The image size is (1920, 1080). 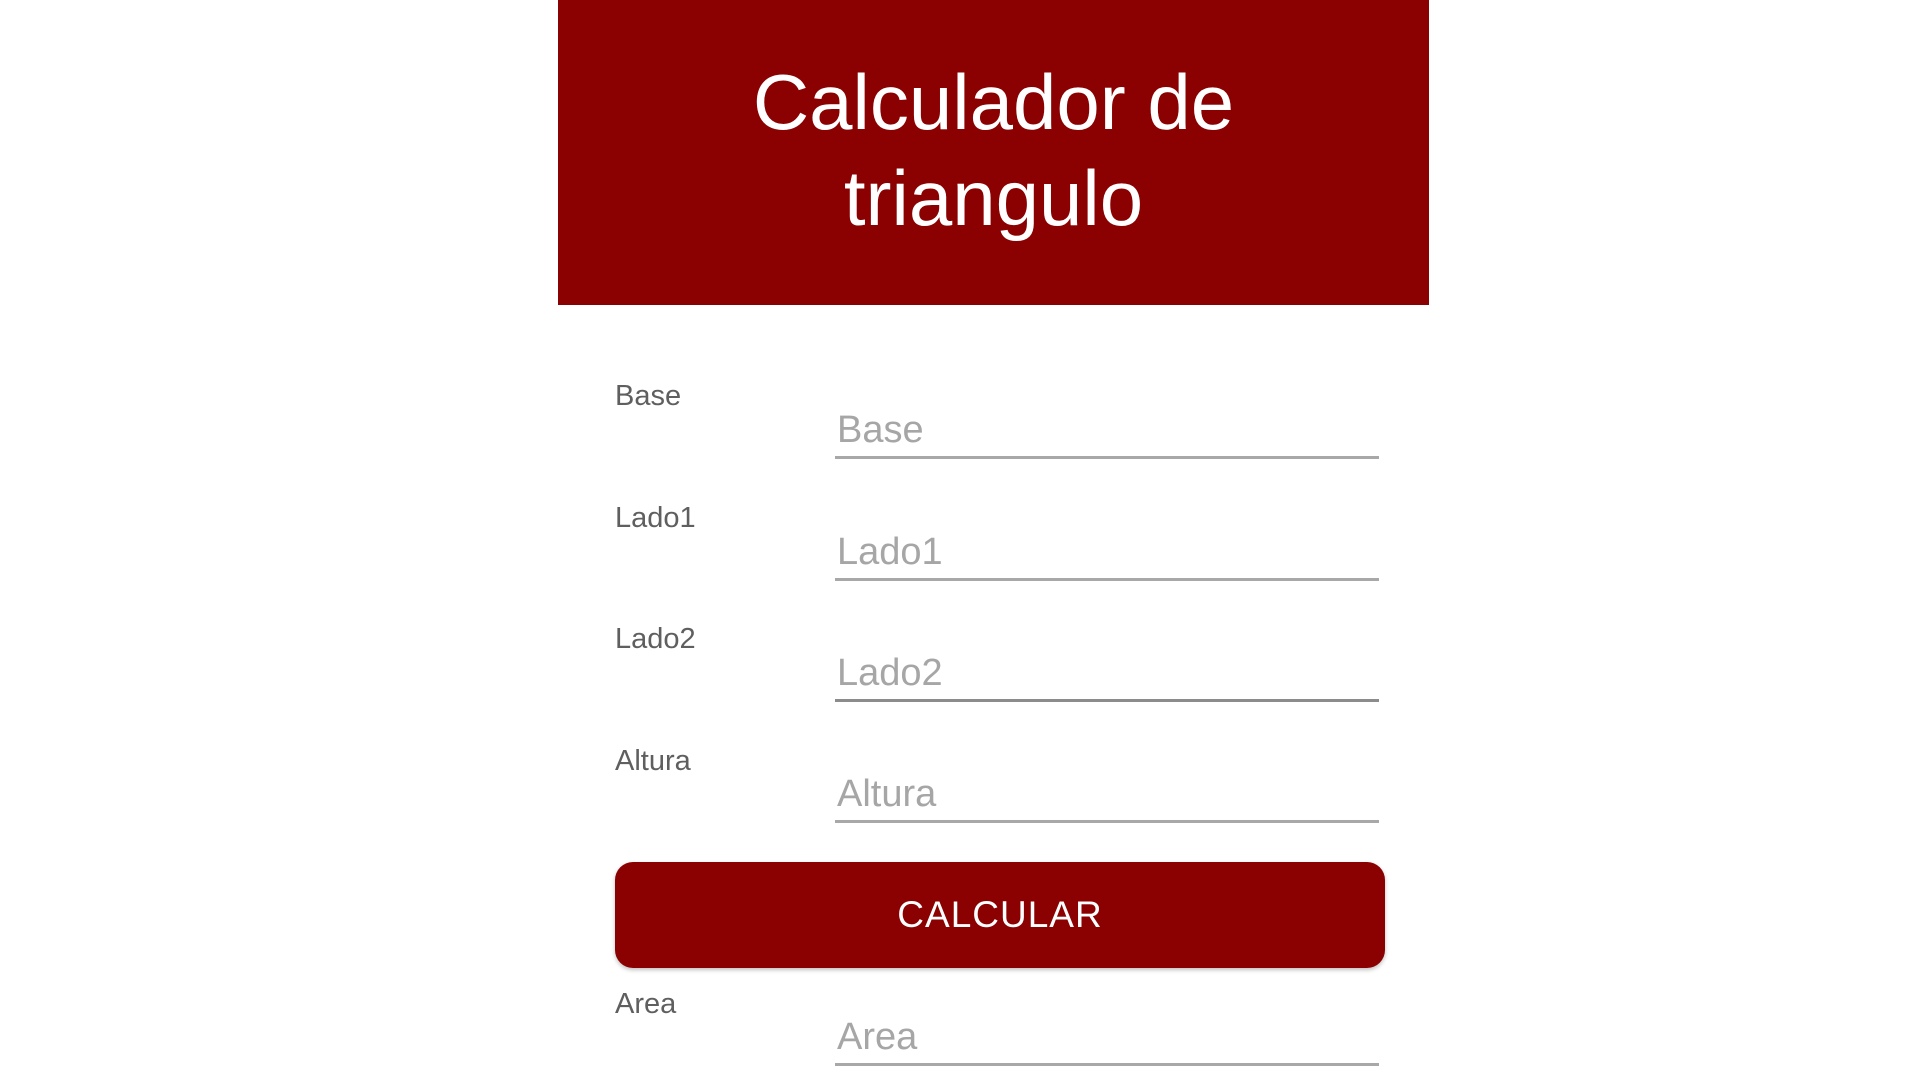 I want to click on calcular-button: CALCULAR, so click(x=1000, y=915).